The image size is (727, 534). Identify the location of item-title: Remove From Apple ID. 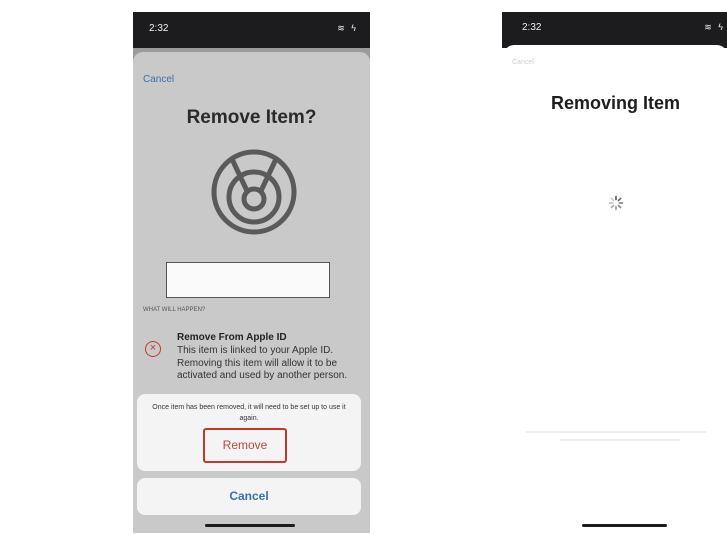
(232, 337).